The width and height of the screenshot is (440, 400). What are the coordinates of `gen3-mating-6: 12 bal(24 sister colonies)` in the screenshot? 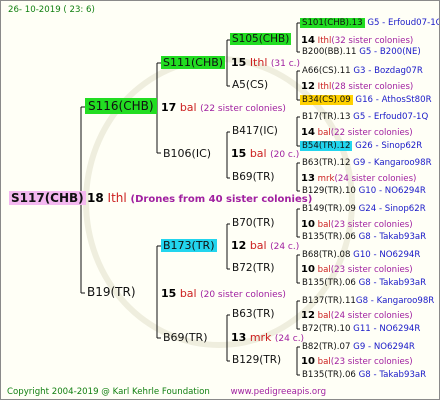 It's located at (357, 316).